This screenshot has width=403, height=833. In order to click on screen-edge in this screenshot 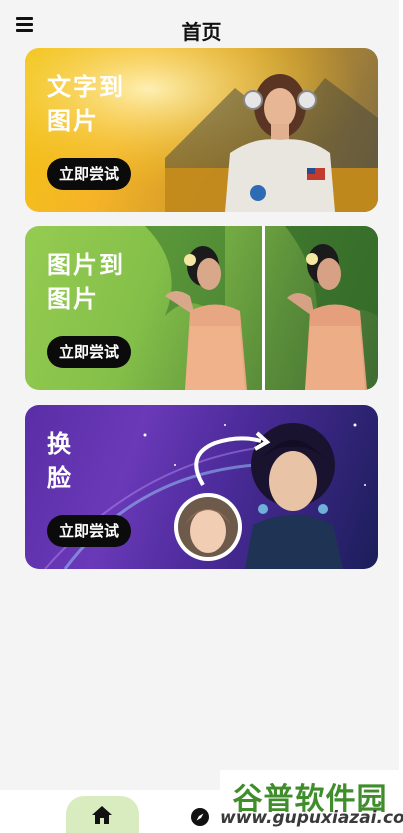, I will do `click(401, 395)`.